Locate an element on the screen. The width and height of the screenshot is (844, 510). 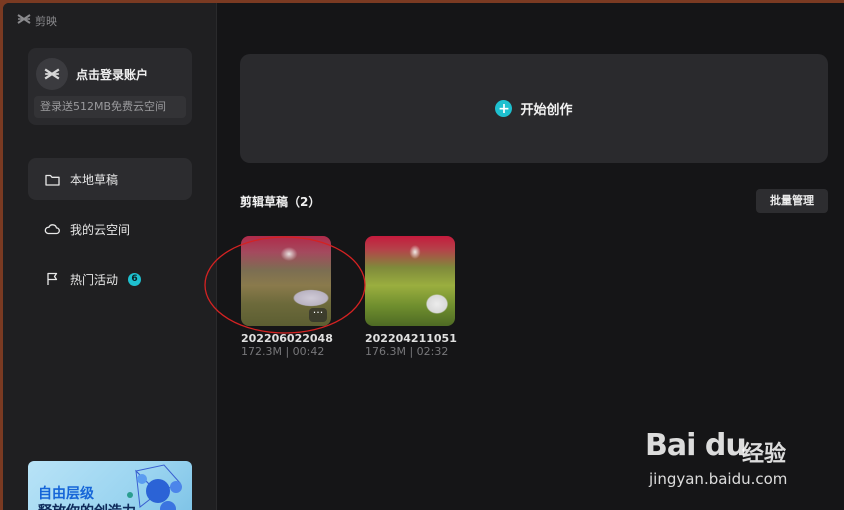
account-card: 点击登录账户 登录送512MB免费云空间 is located at coordinates (110, 86).